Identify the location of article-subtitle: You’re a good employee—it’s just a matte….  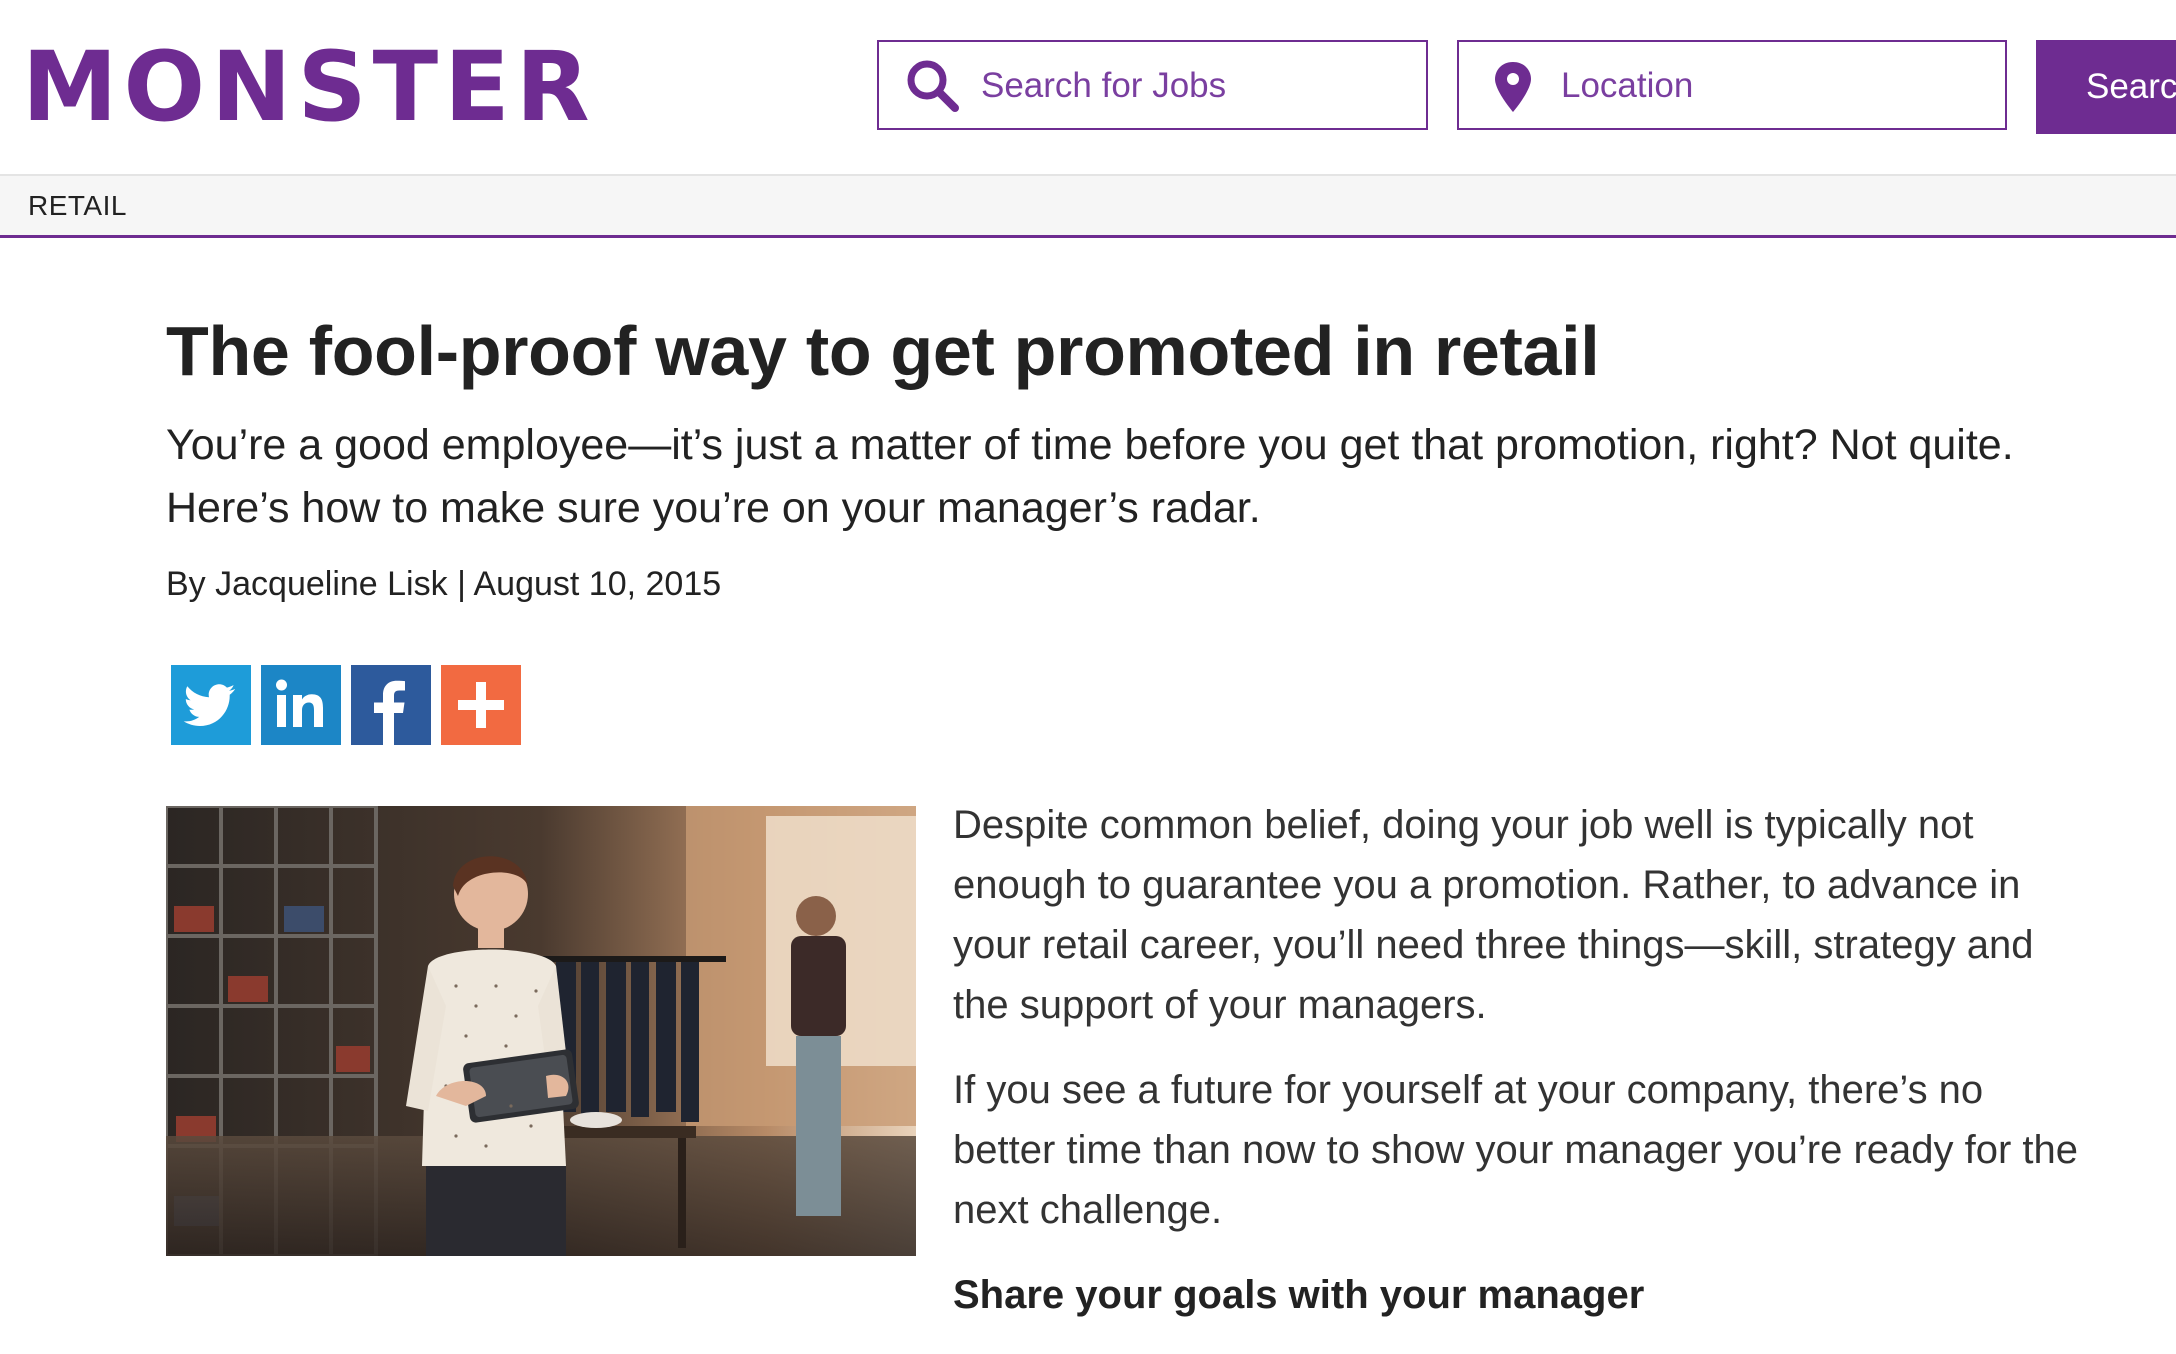
(1090, 476).